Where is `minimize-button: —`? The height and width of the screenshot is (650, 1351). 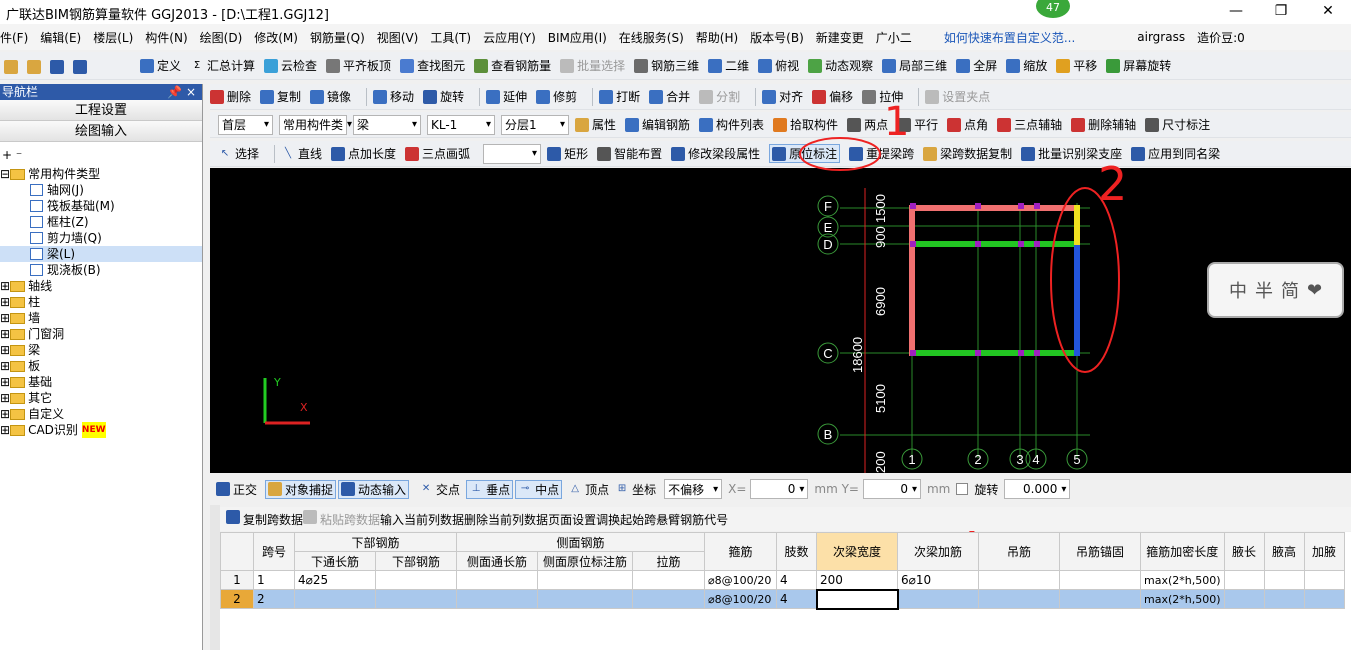 minimize-button: — is located at coordinates (1236, 12).